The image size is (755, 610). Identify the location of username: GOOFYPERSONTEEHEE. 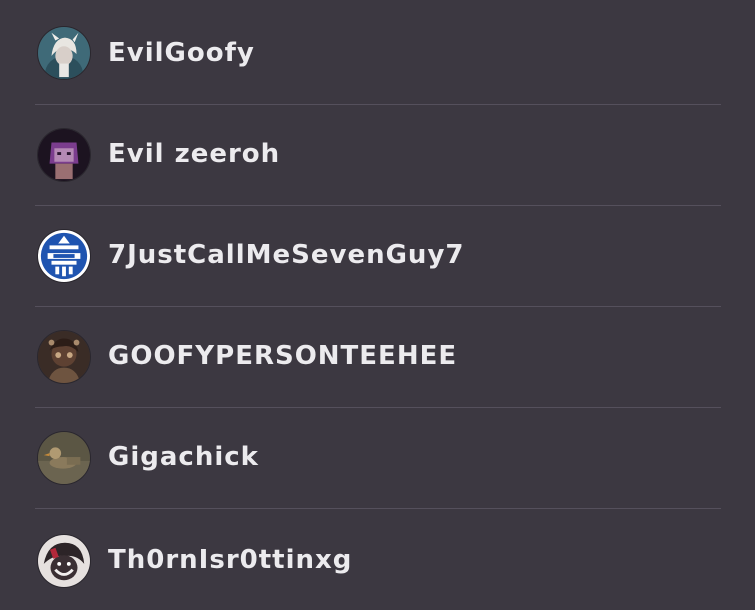
(283, 356).